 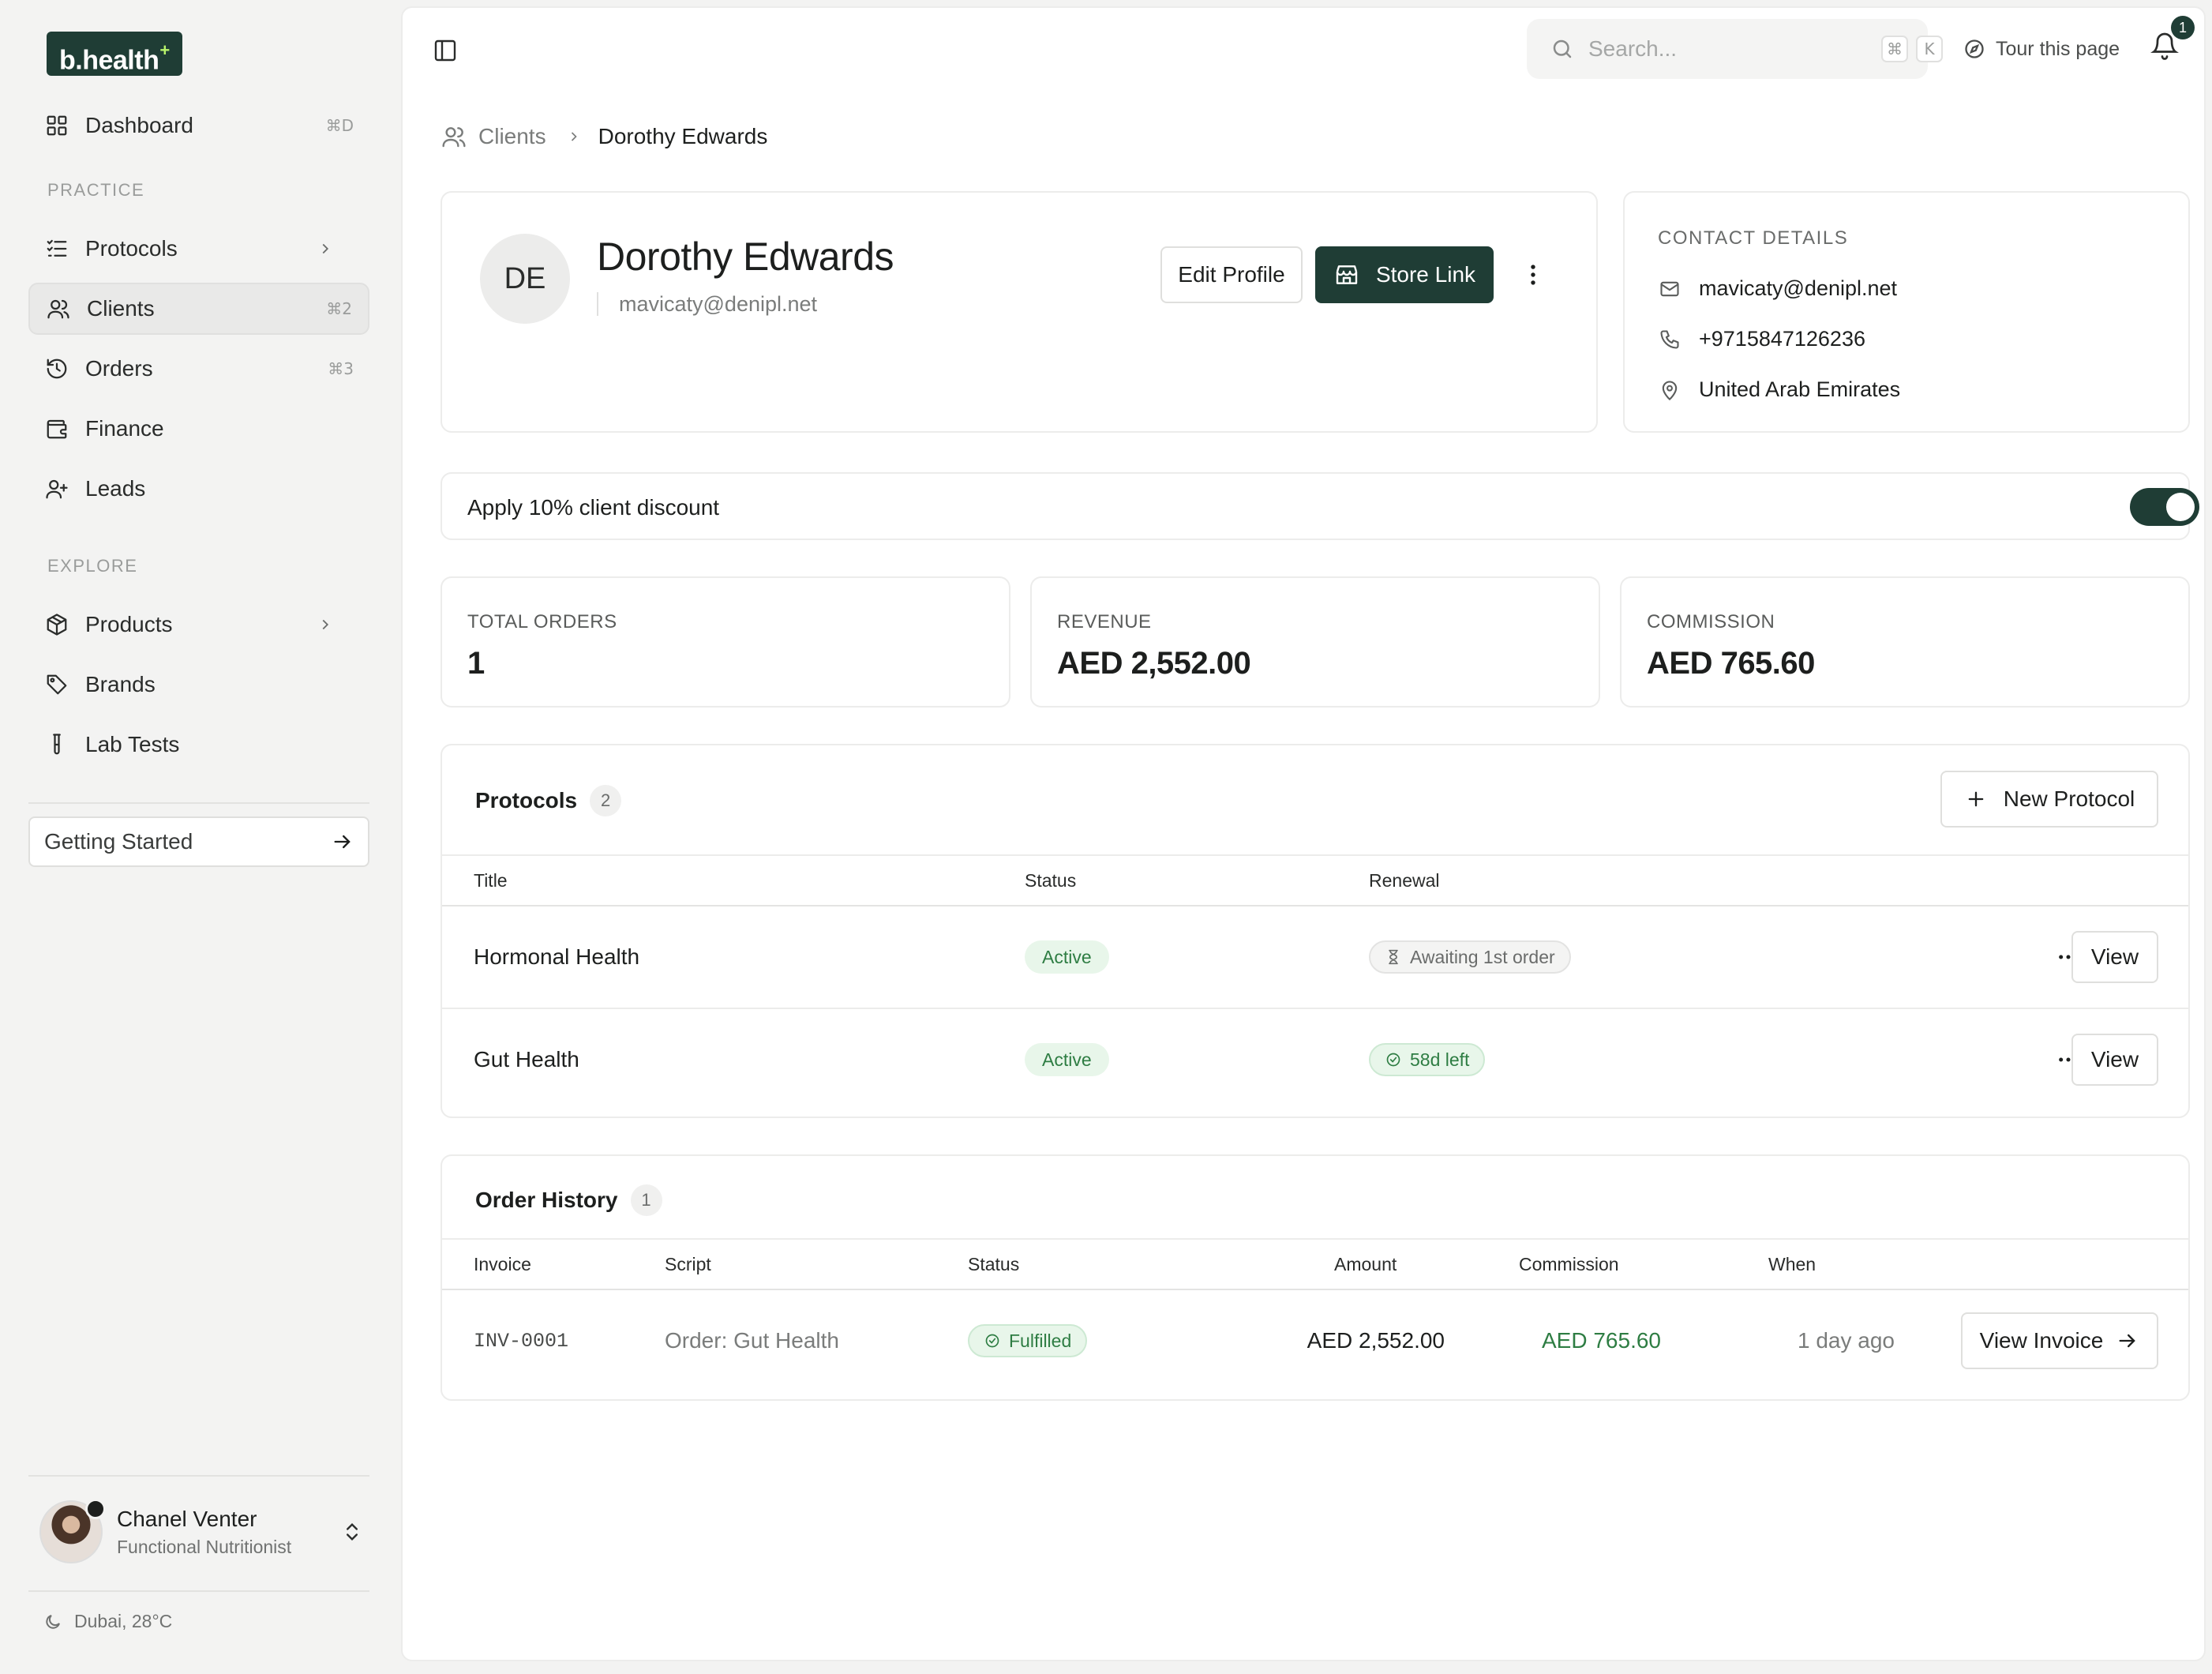 What do you see at coordinates (187, 1519) in the screenshot?
I see `user-name: Chanel Venter` at bounding box center [187, 1519].